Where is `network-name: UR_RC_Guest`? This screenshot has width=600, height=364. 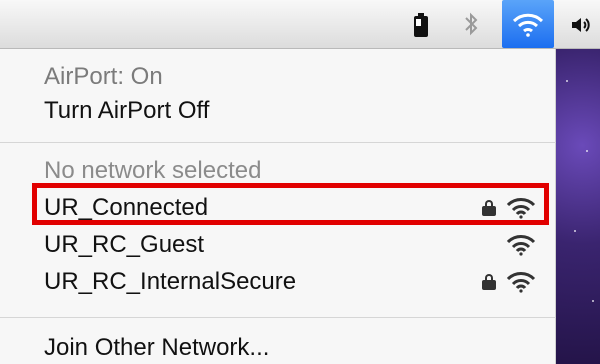 network-name: UR_RC_Guest is located at coordinates (124, 244).